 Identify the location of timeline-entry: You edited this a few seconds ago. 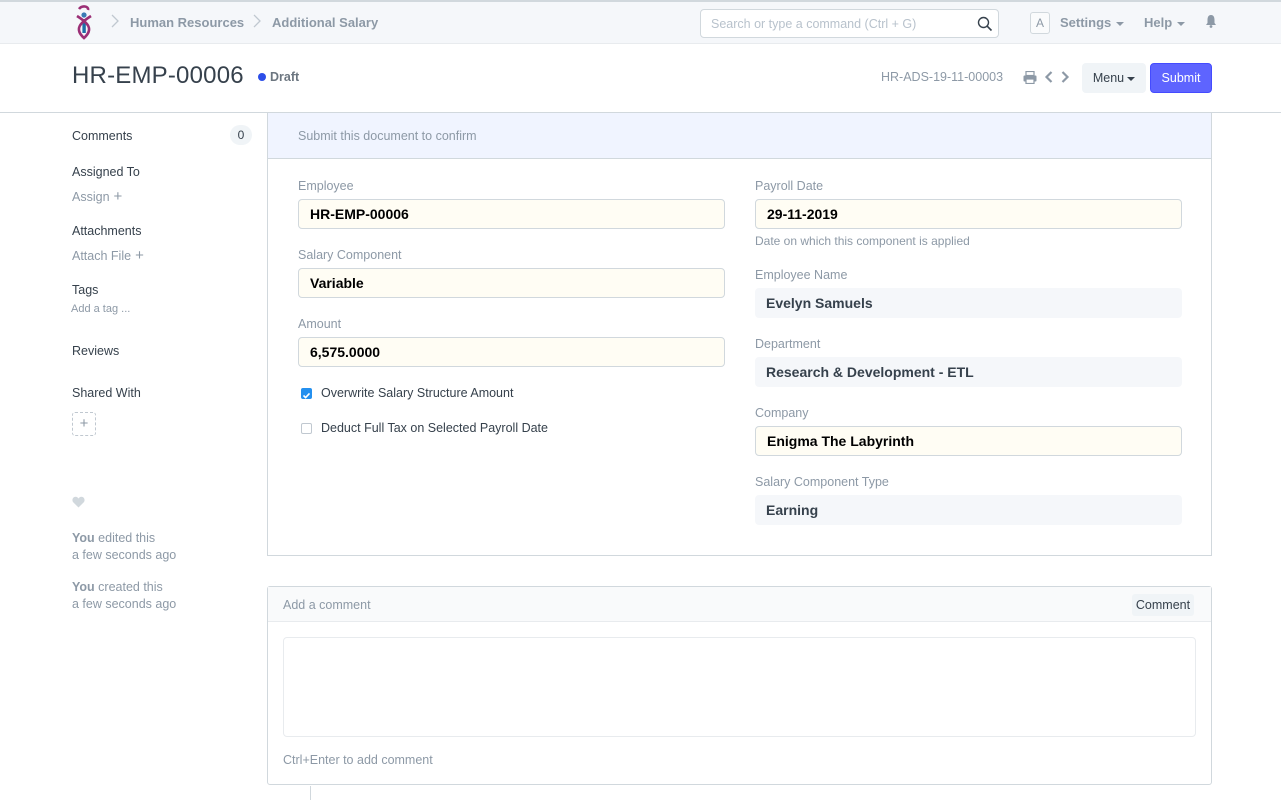
(124, 547).